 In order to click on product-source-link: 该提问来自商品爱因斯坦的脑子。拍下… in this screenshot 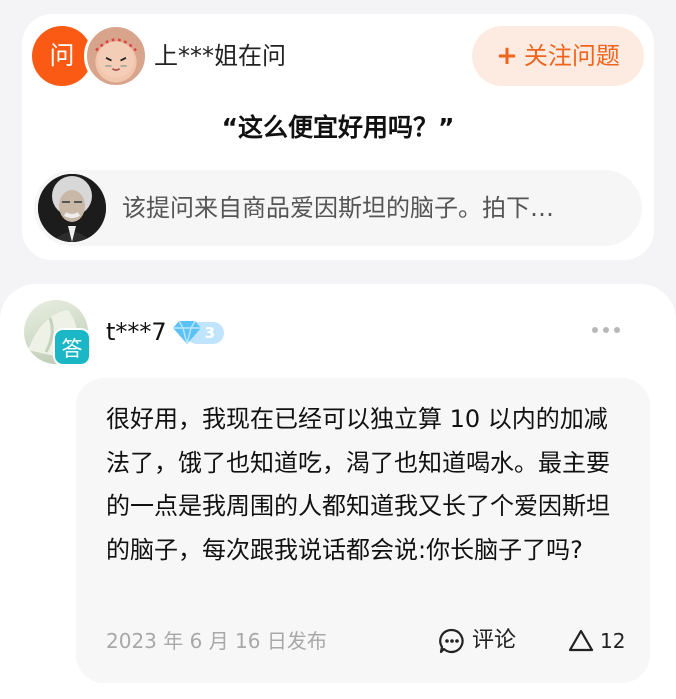, I will do `click(338, 208)`.